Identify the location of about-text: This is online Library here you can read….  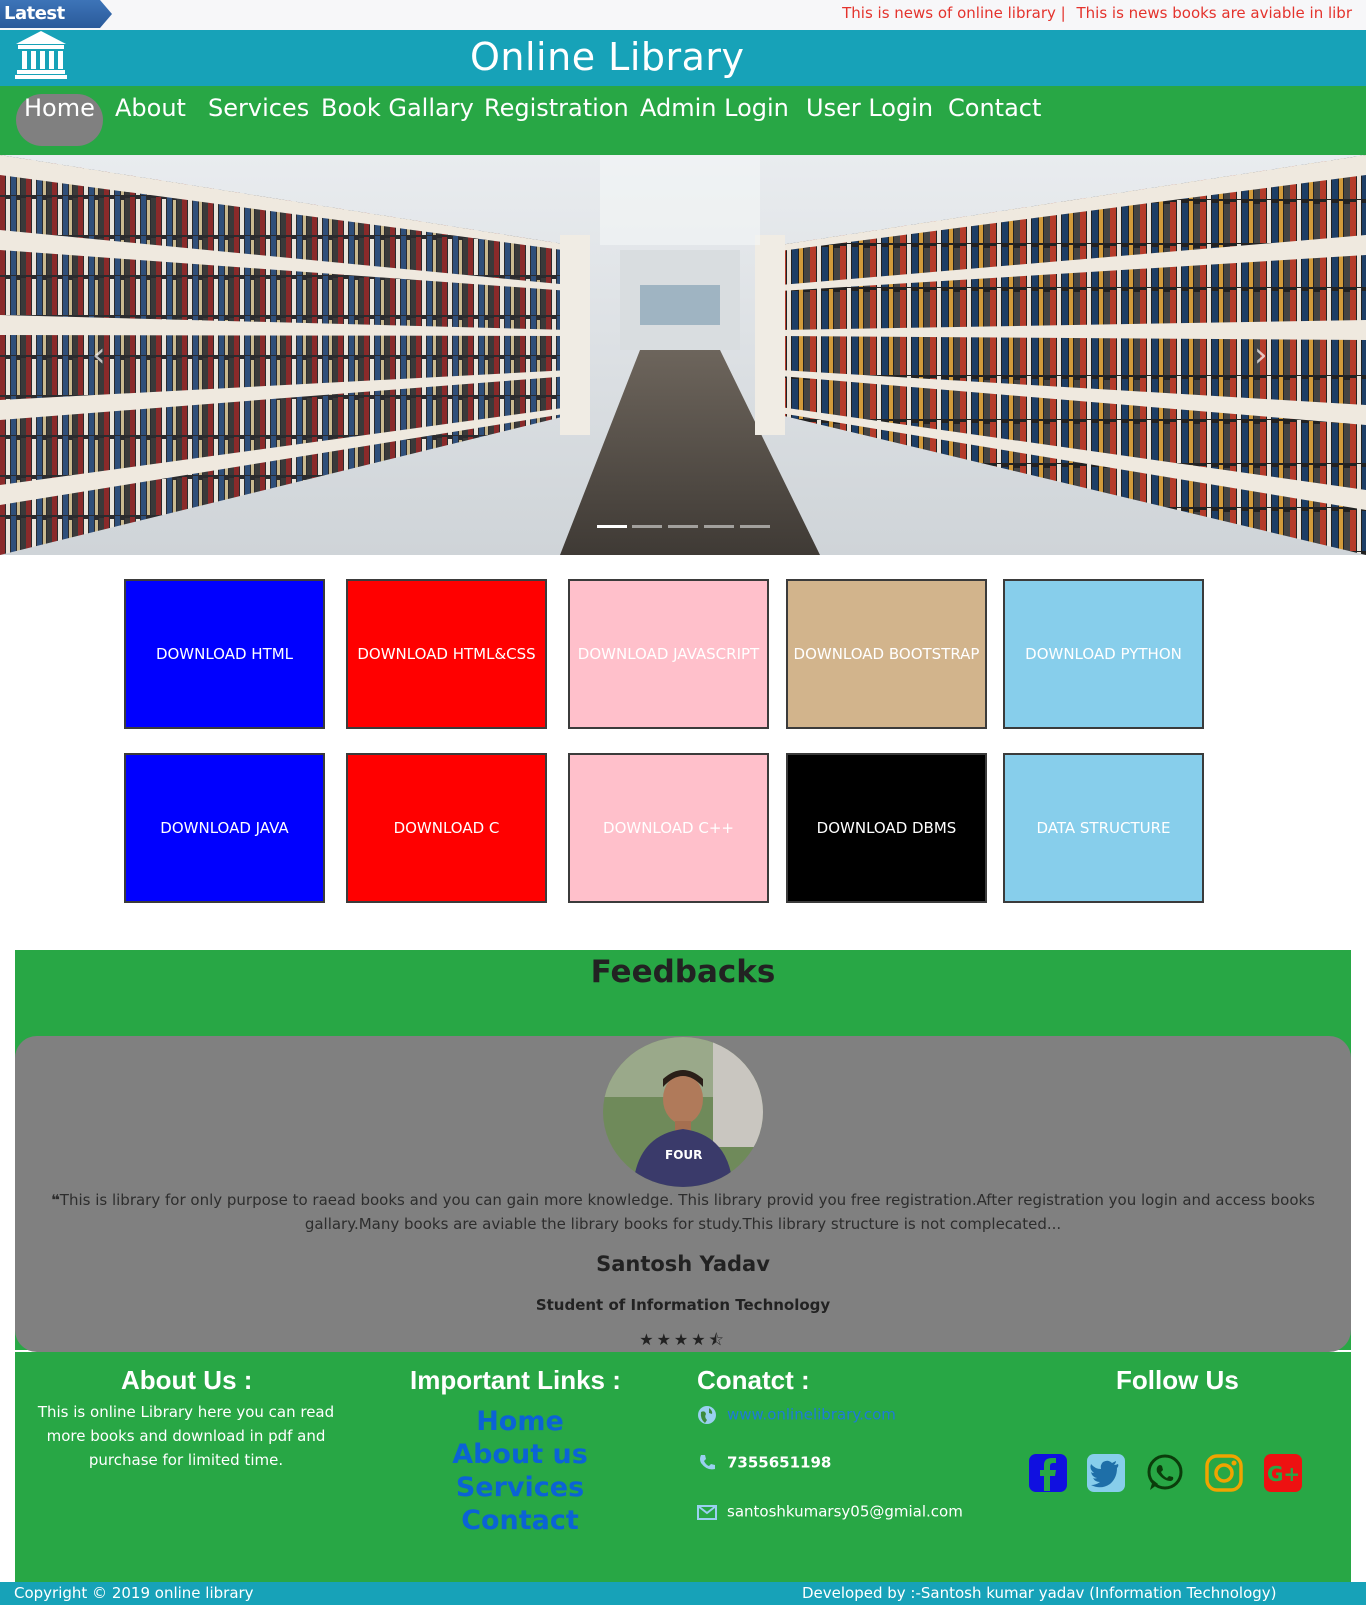
(186, 1436).